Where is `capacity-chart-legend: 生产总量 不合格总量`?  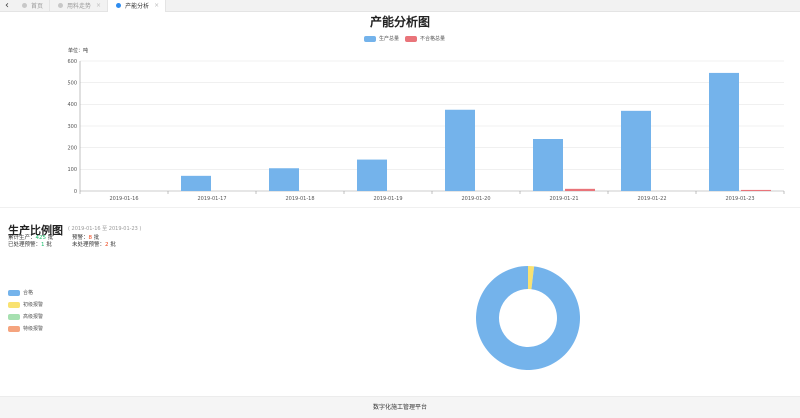 capacity-chart-legend: 生产总量 不合格总量 is located at coordinates (407, 38).